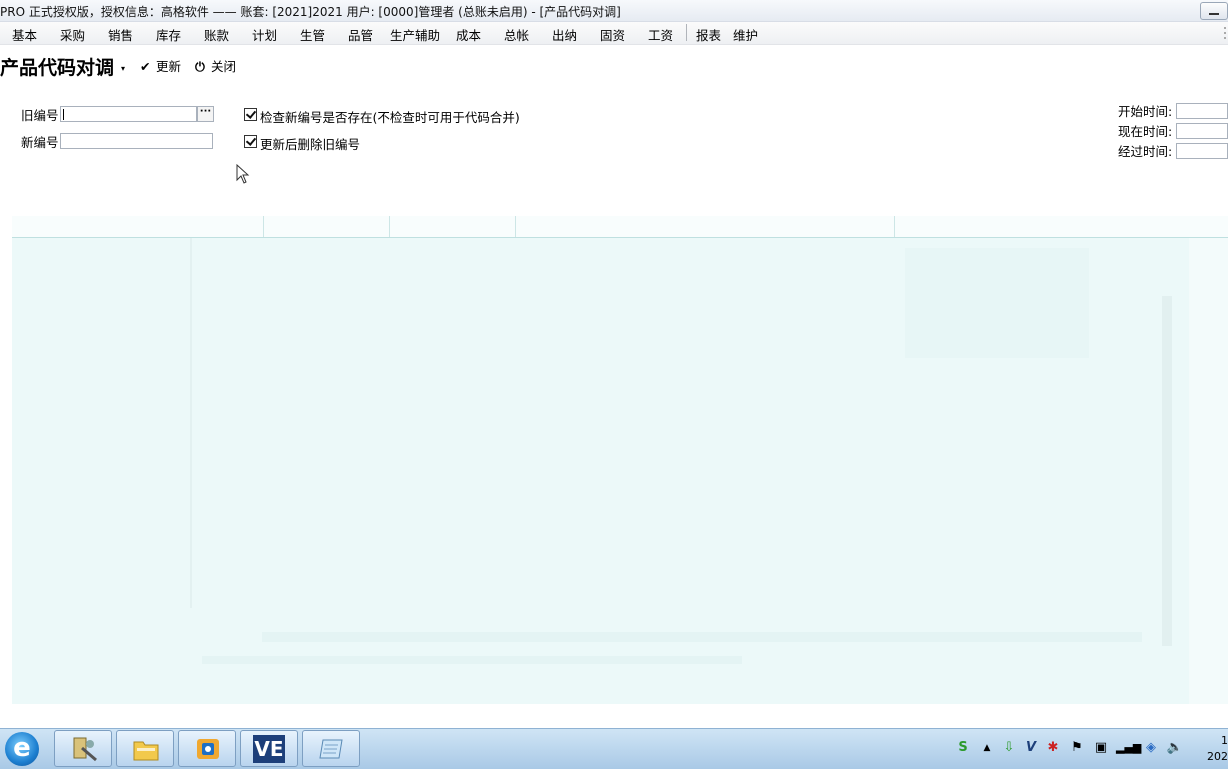 The height and width of the screenshot is (769, 1228). Describe the element at coordinates (1224, 740) in the screenshot. I see `clock-time: 1` at that location.